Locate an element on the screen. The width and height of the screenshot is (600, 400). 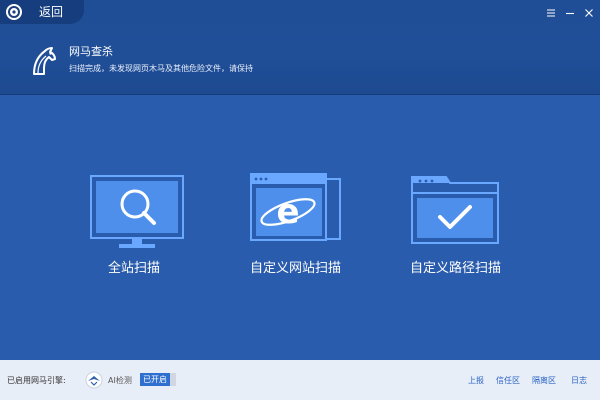
full-scan-label: 全站扫描 is located at coordinates (134, 268).